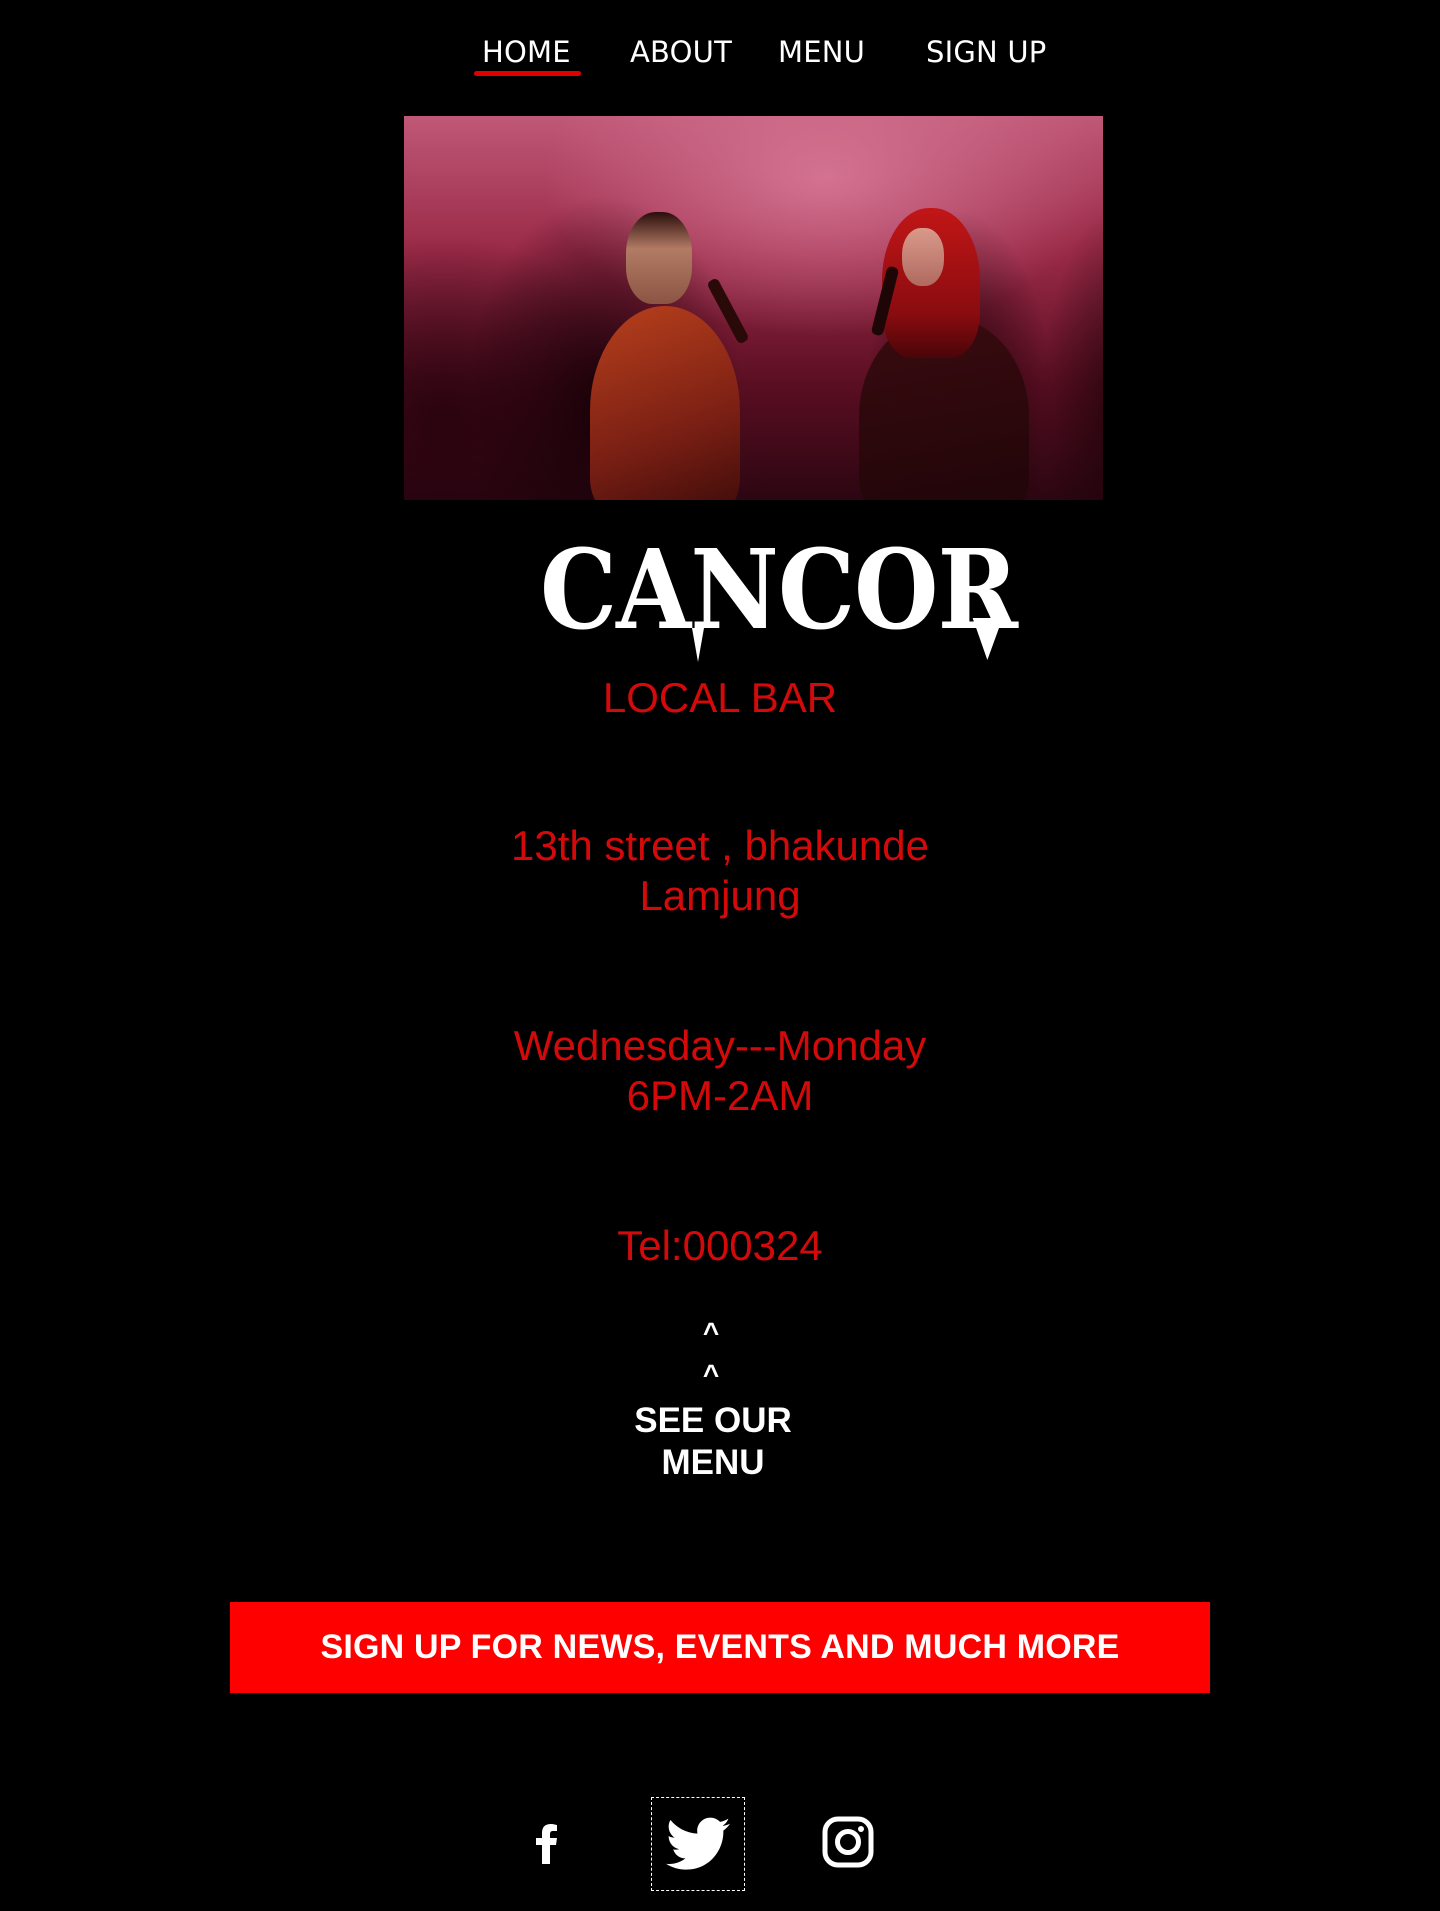 The image size is (1440, 1911). I want to click on instagram-glyph, so click(848, 1842).